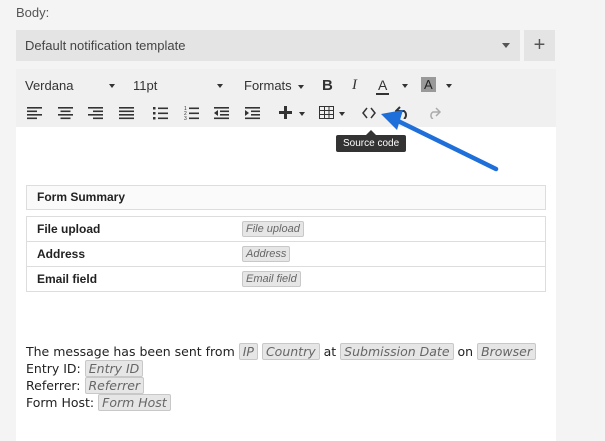 The width and height of the screenshot is (605, 441). Describe the element at coordinates (248, 351) in the screenshot. I see `ip-tag: IP` at that location.